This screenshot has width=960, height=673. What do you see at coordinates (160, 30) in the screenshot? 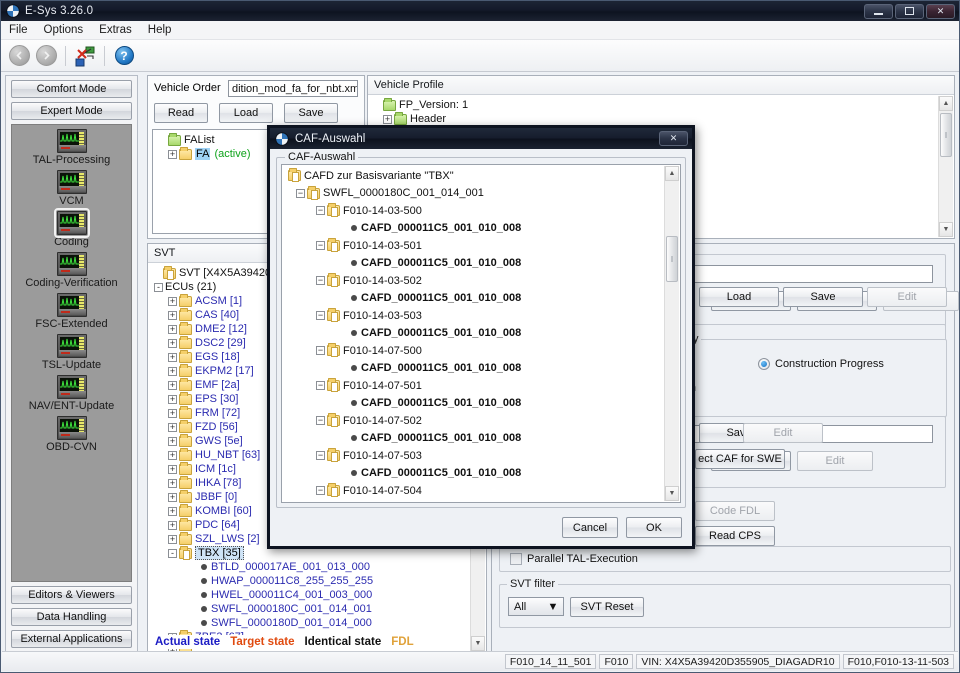
I see `menu-help: Help` at bounding box center [160, 30].